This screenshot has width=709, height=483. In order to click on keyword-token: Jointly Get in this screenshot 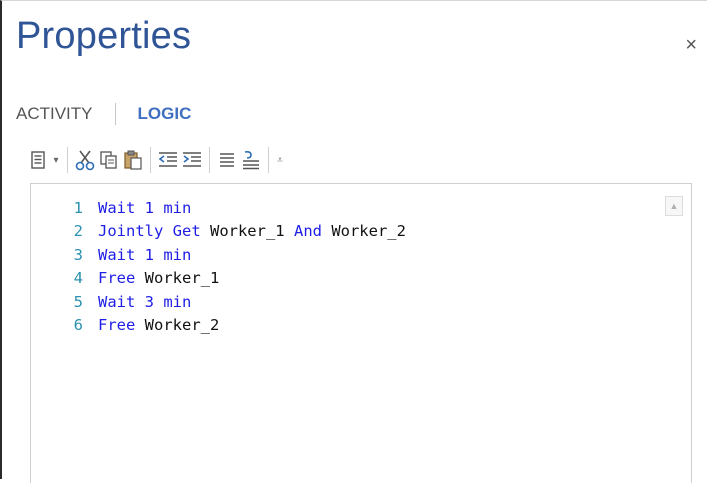, I will do `click(154, 231)`.